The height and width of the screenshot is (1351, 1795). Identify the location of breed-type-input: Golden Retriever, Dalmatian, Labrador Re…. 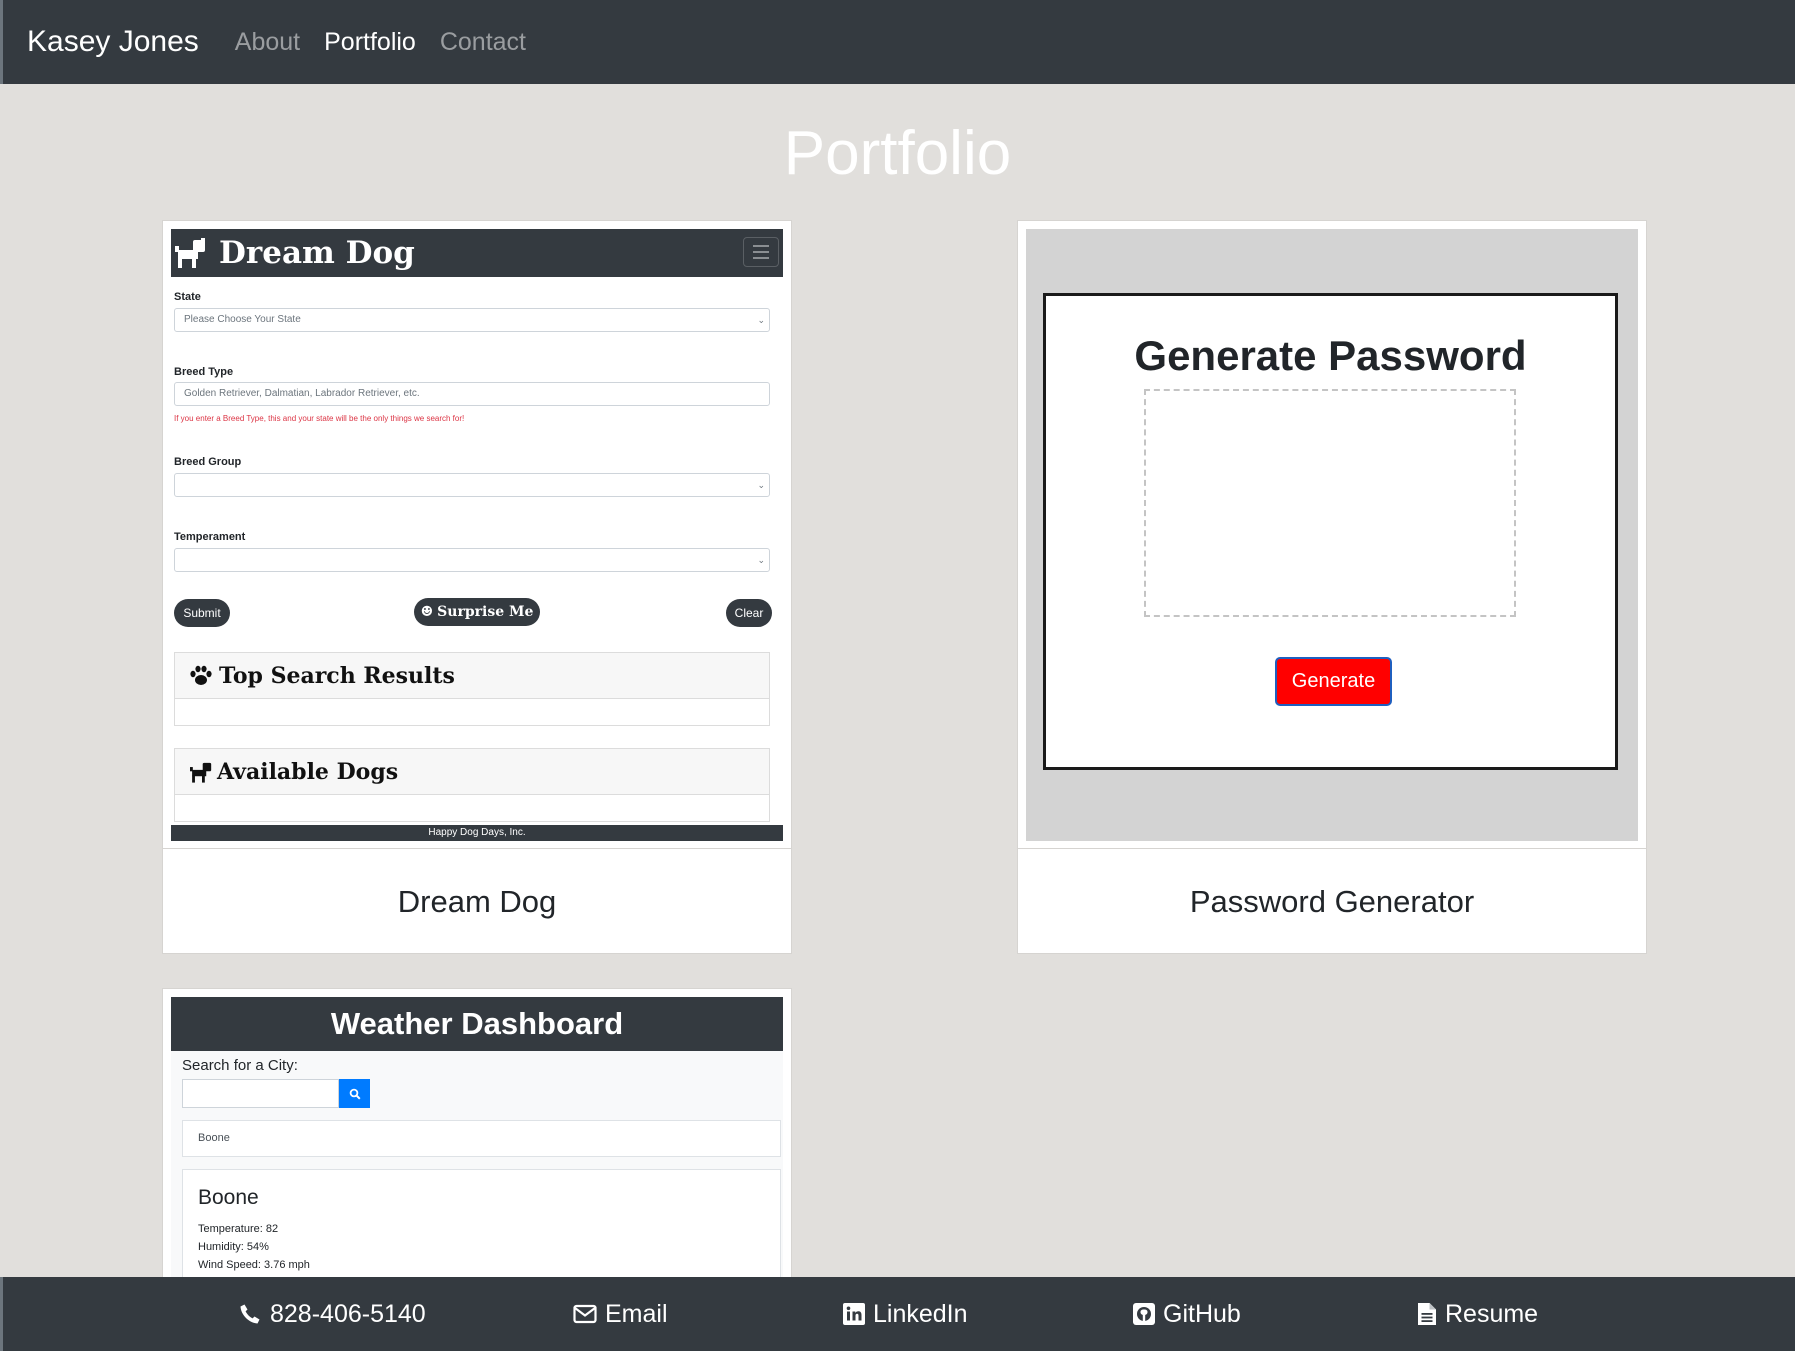
(472, 394).